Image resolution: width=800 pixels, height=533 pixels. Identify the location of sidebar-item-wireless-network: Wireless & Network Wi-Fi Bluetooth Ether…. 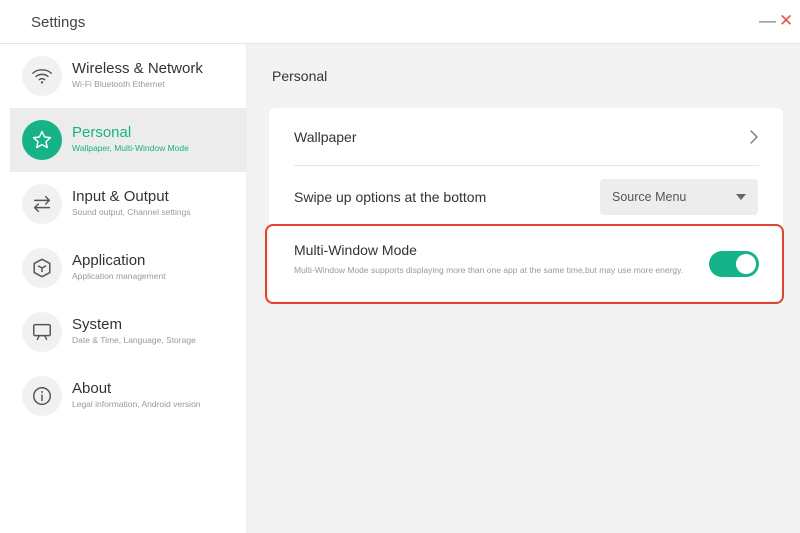
(128, 76).